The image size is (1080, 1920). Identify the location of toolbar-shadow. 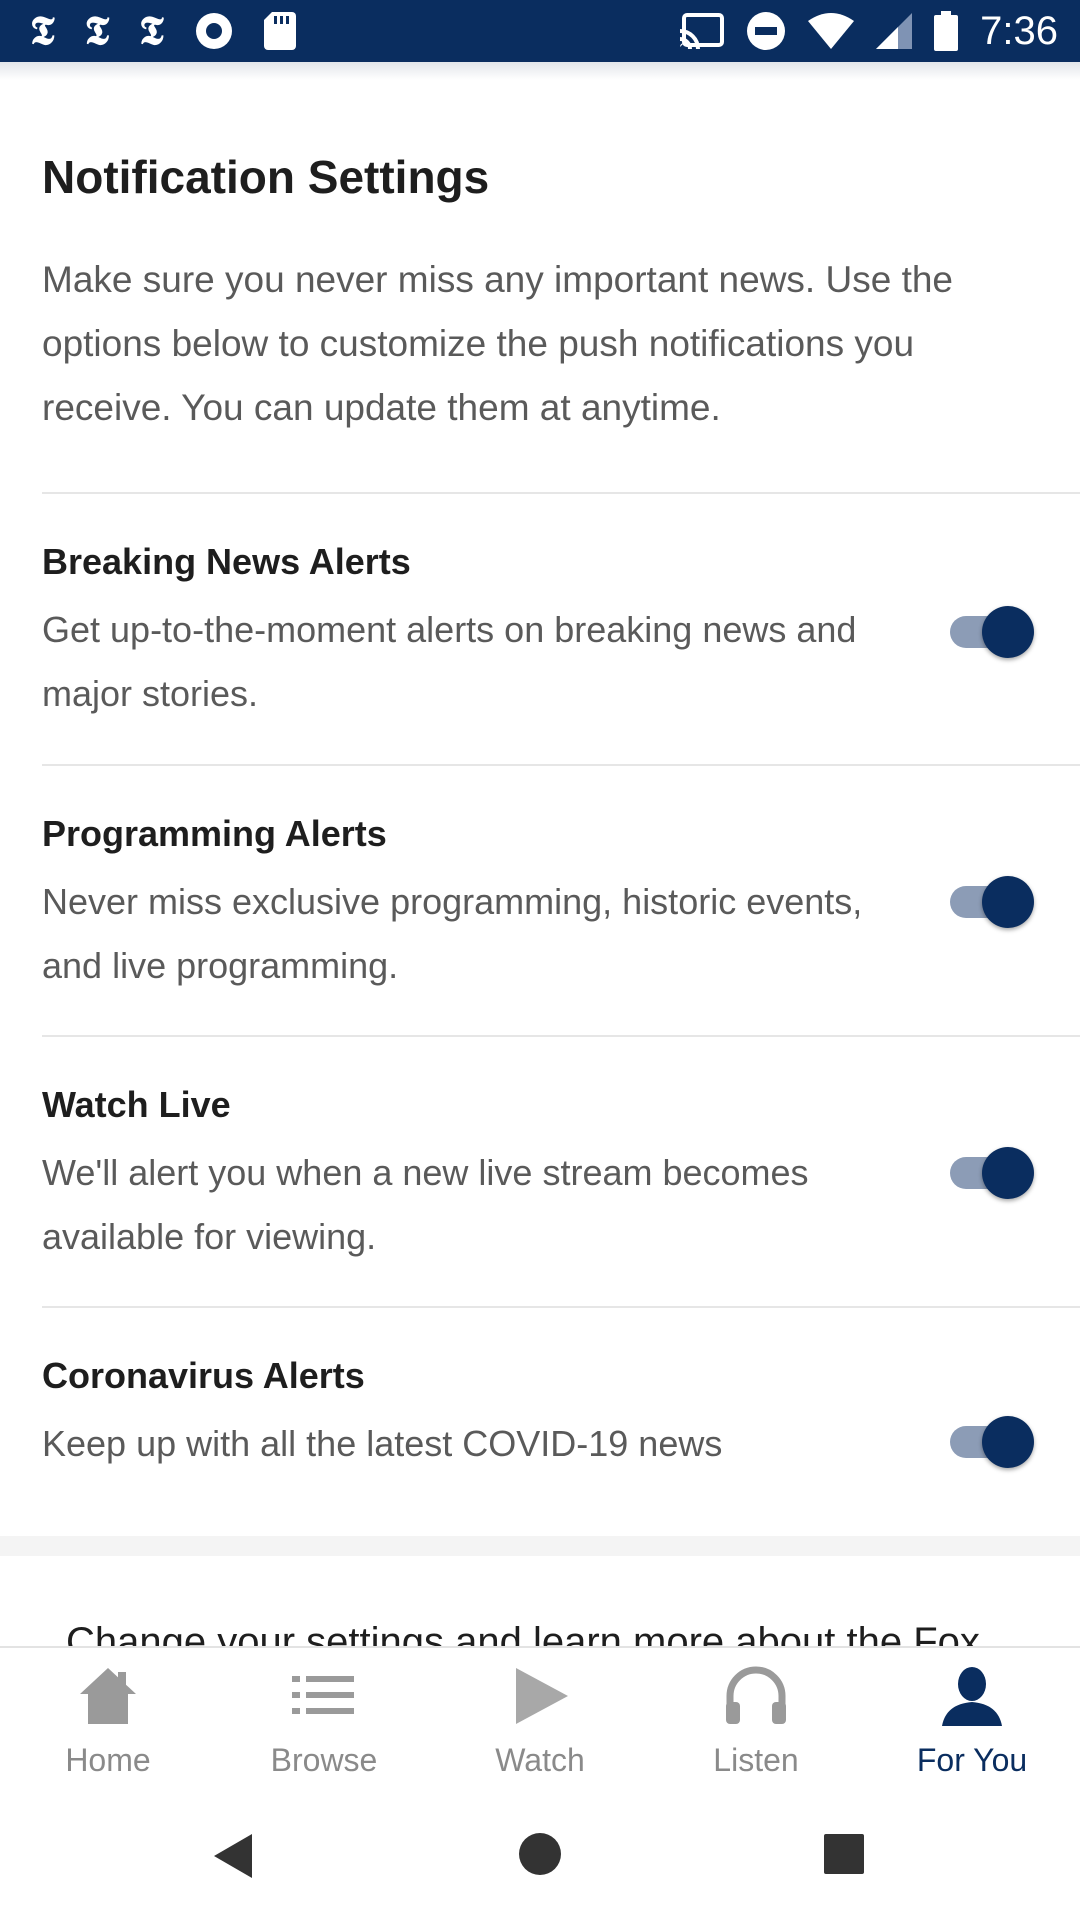
(540, 71).